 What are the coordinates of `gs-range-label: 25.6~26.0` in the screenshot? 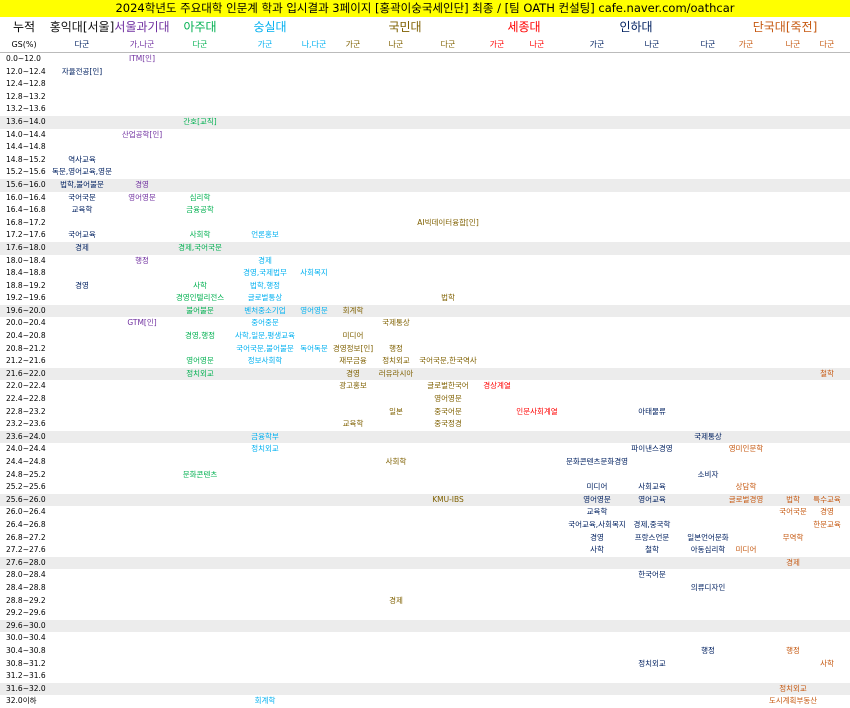 It's located at (26, 499).